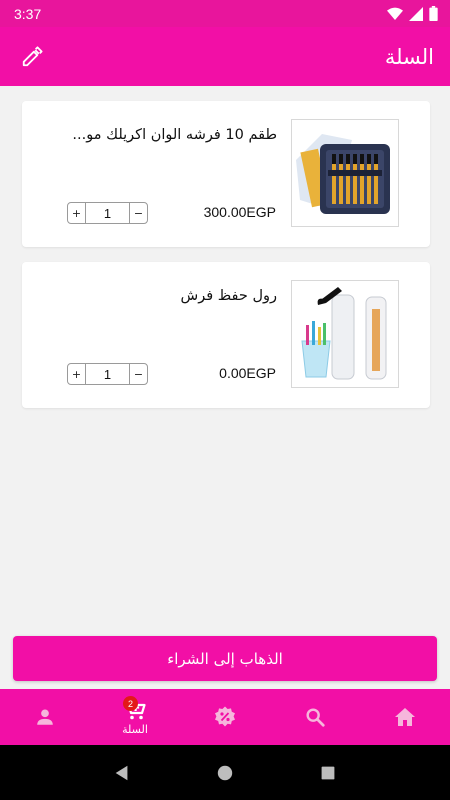  I want to click on back-icon, so click(121, 772).